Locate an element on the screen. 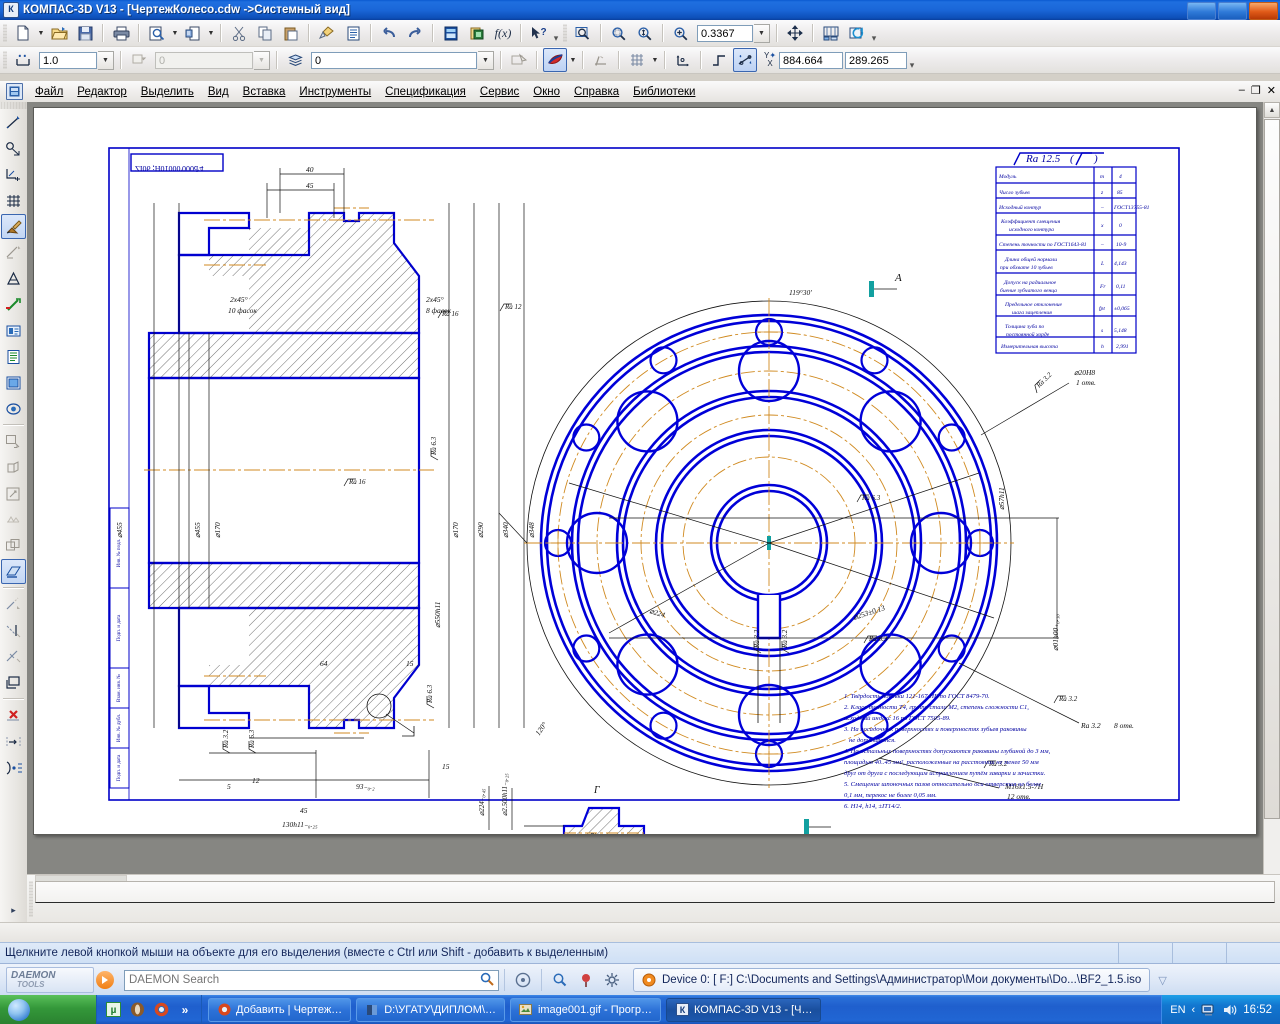 The image size is (1280, 1024). toolbar-grip is located at coordinates (565, 33).